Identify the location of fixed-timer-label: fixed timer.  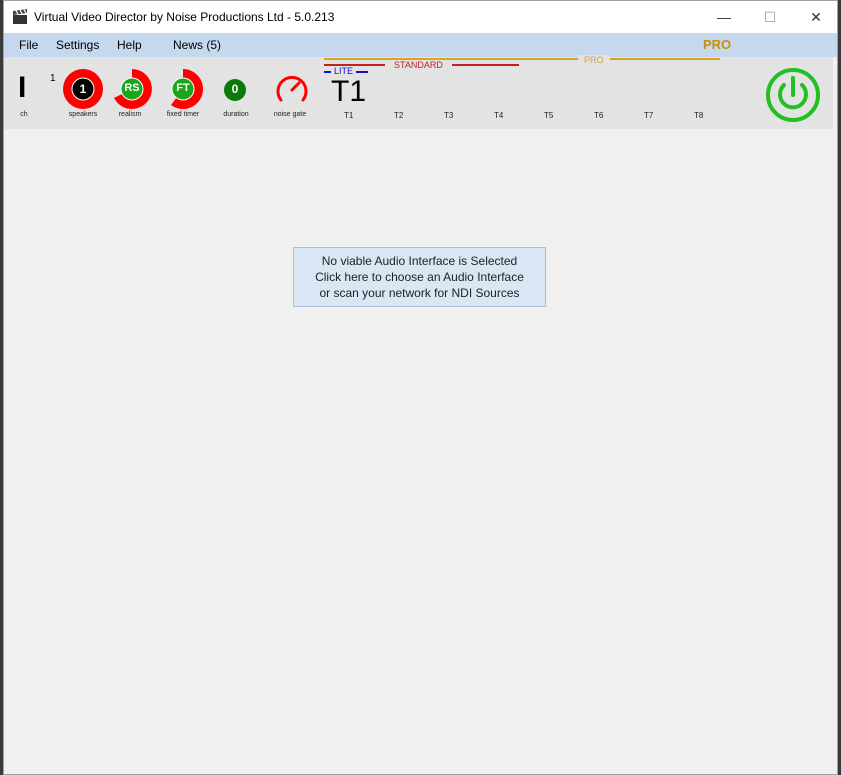
(183, 114).